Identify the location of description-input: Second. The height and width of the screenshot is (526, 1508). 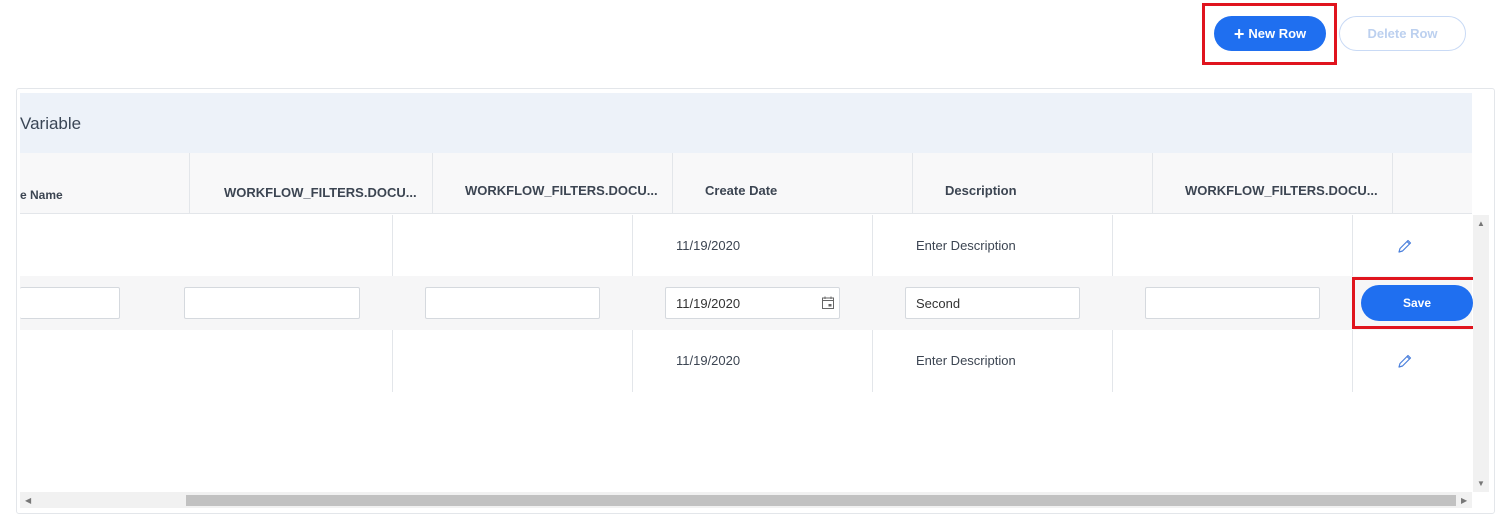
(992, 303).